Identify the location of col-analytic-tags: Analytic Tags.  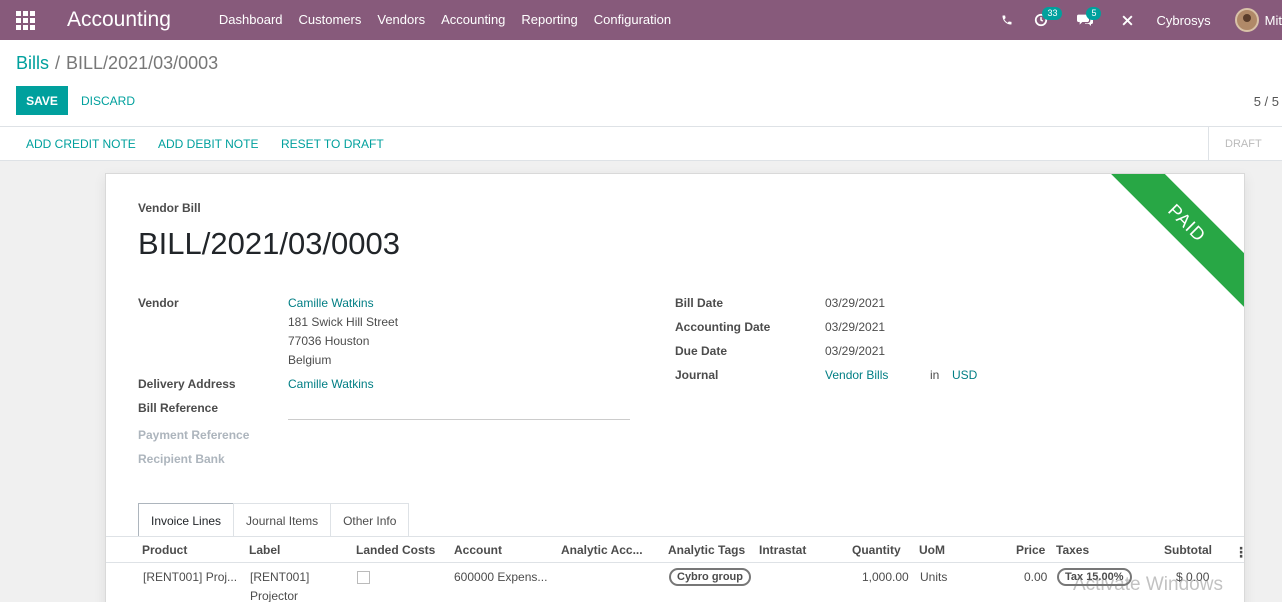
(706, 550).